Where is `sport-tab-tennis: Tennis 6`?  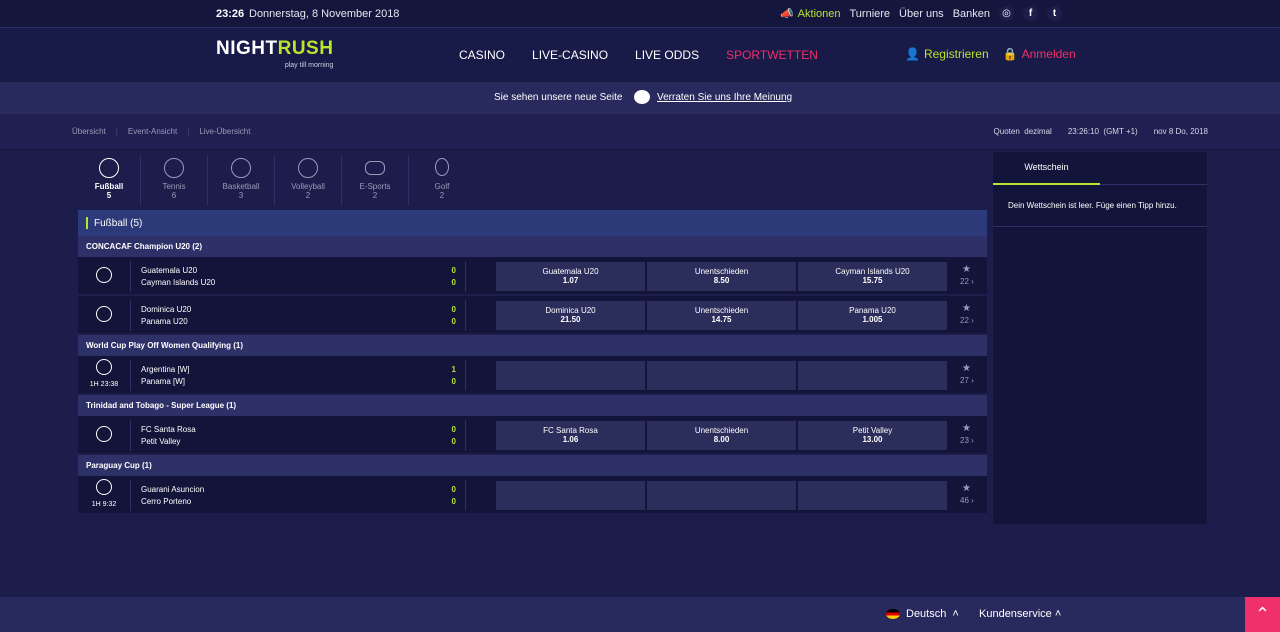
sport-tab-tennis: Tennis 6 is located at coordinates (173, 181).